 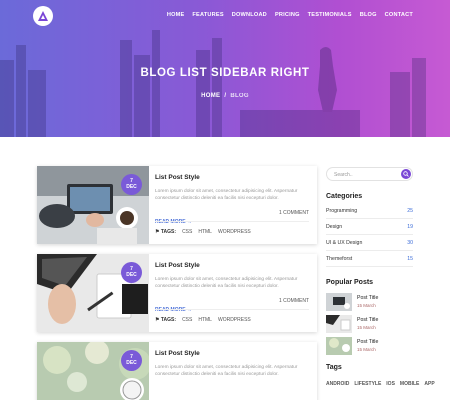 What do you see at coordinates (409, 384) in the screenshot?
I see `tag-cloud-item: MOBILE` at bounding box center [409, 384].